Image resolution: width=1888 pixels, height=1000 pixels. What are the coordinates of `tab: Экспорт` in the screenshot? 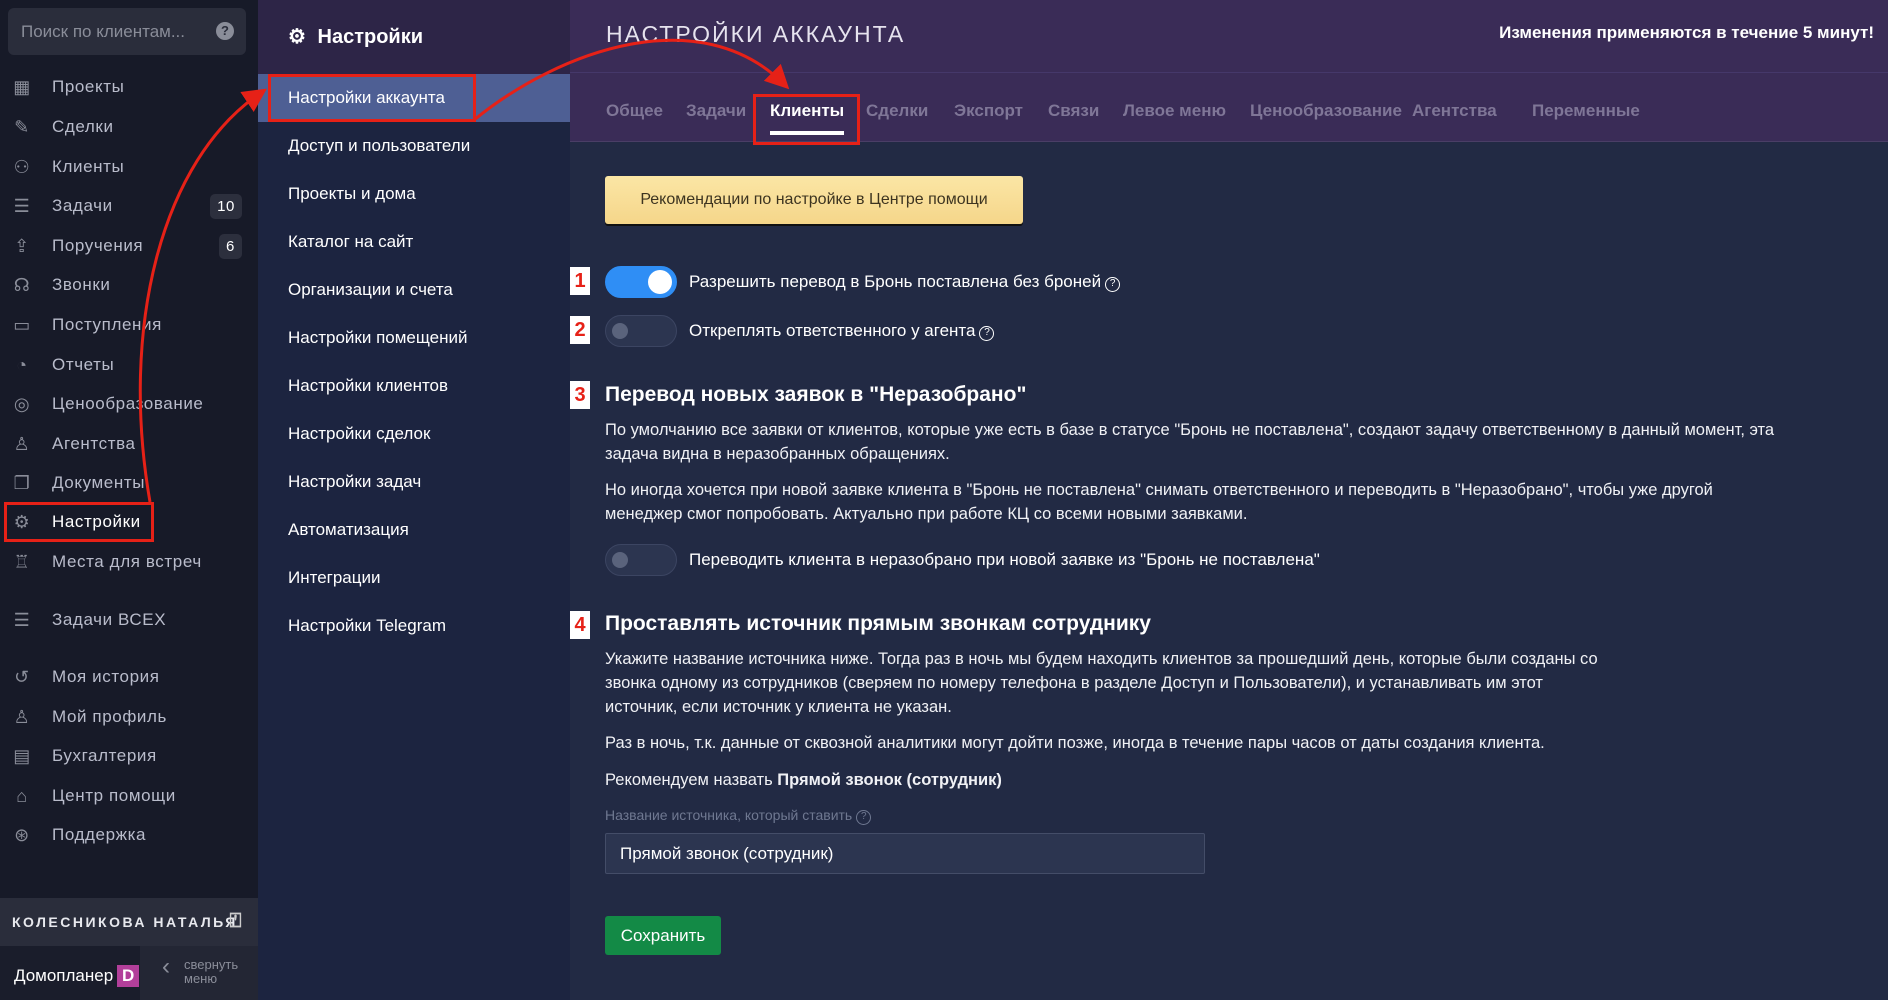 It's located at (988, 111).